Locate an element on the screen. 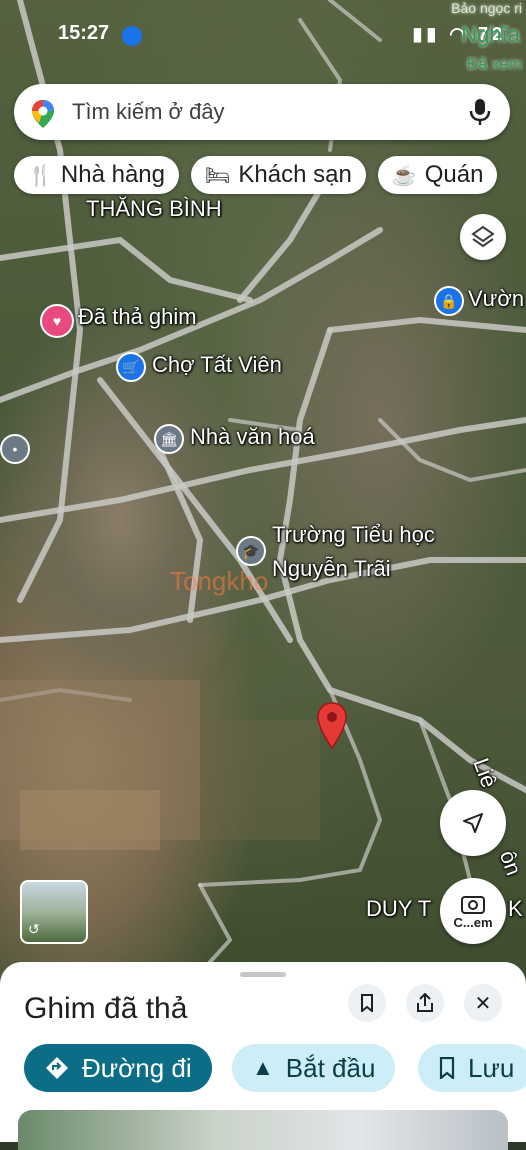 Image resolution: width=526 pixels, height=1150 pixels. save-button: Lưu is located at coordinates (472, 1068).